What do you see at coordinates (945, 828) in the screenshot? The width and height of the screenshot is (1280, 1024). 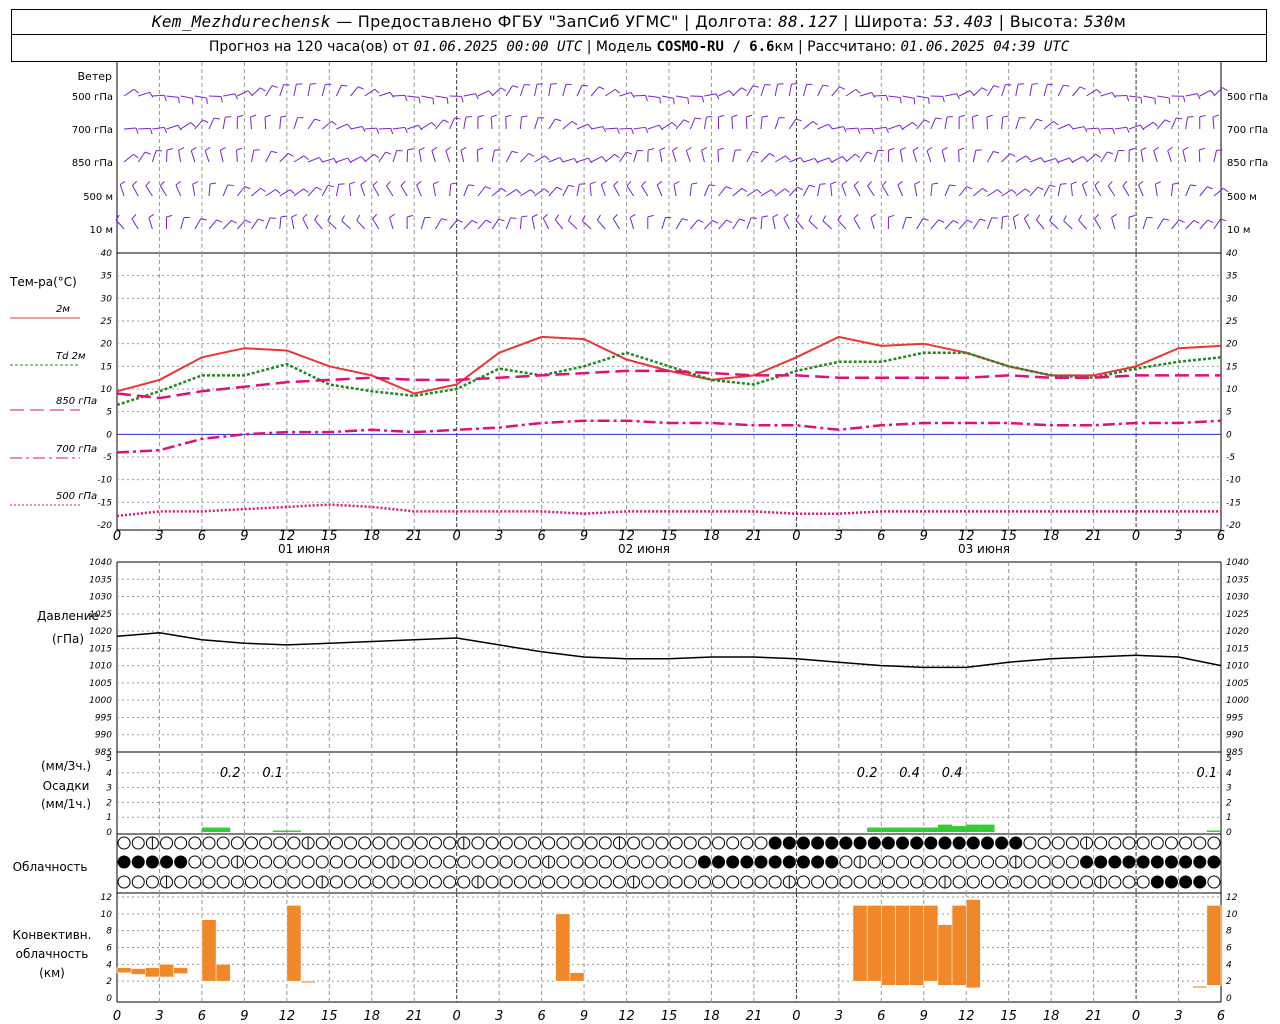 I see `precip-bar` at bounding box center [945, 828].